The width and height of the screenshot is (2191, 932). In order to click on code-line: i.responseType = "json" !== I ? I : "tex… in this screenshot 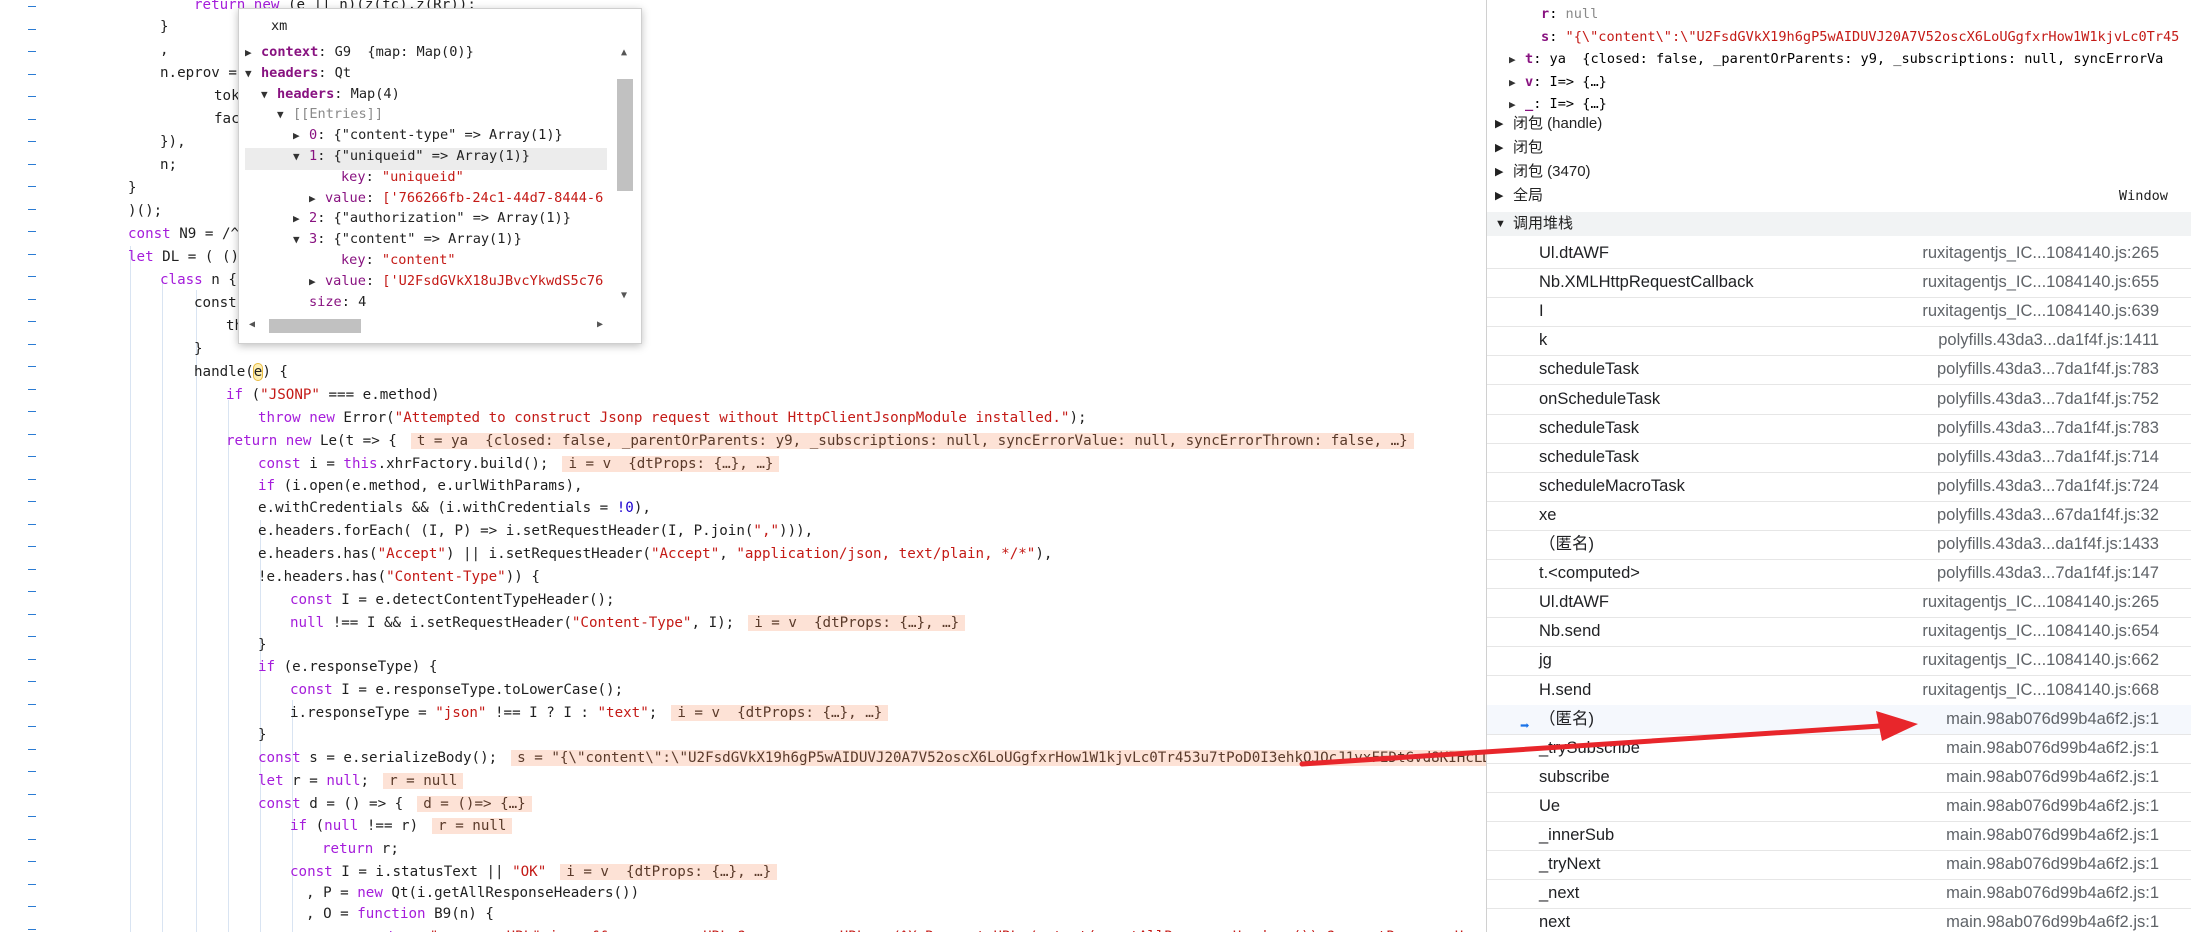, I will do `click(589, 713)`.